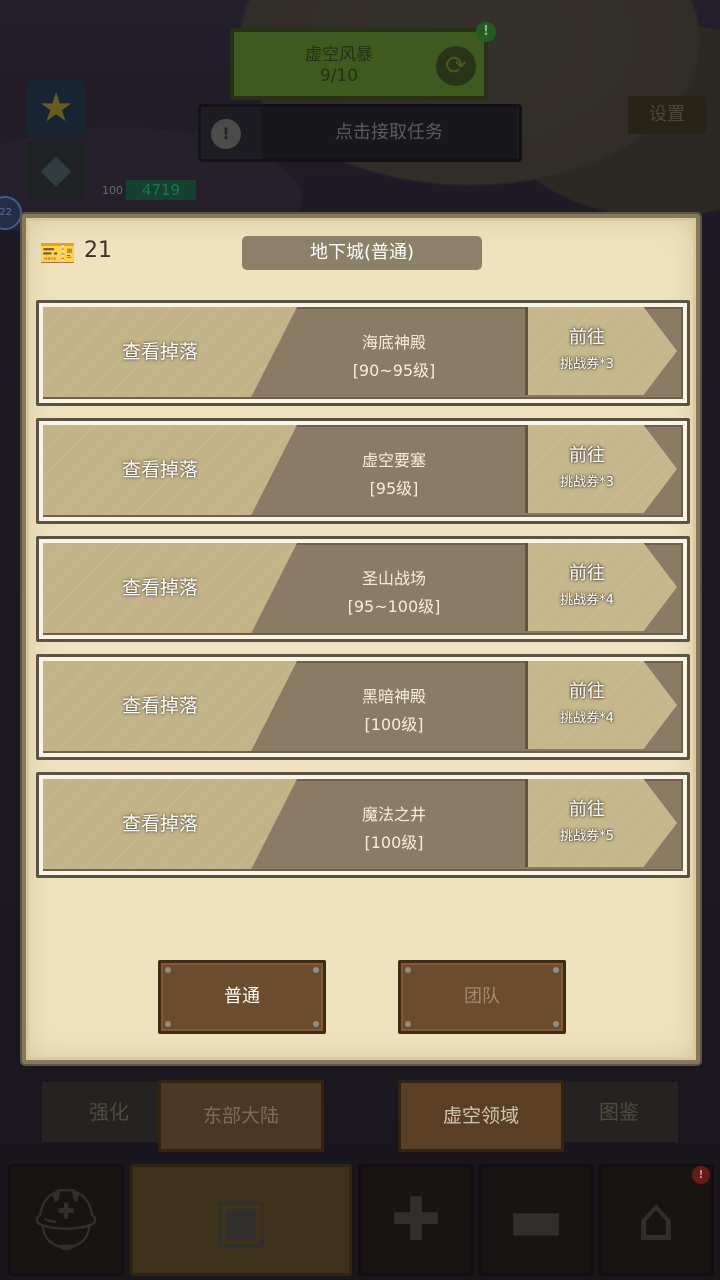  What do you see at coordinates (363, 471) in the screenshot?
I see `dungeon-row: 查看掉落 虚空要塞 [95级] 前往 挑战券*3` at bounding box center [363, 471].